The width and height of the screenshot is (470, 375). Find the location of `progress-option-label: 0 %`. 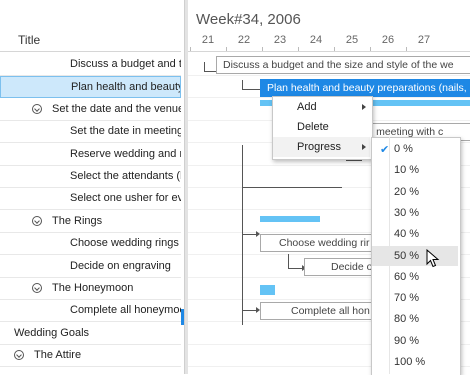

progress-option-label: 0 % is located at coordinates (403, 149).